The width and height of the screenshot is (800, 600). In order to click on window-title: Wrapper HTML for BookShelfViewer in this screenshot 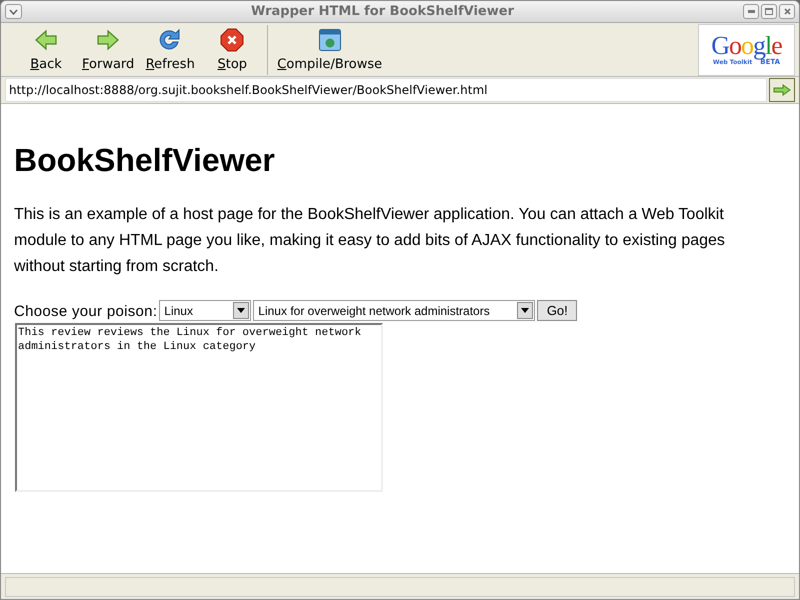, I will do `click(382, 11)`.